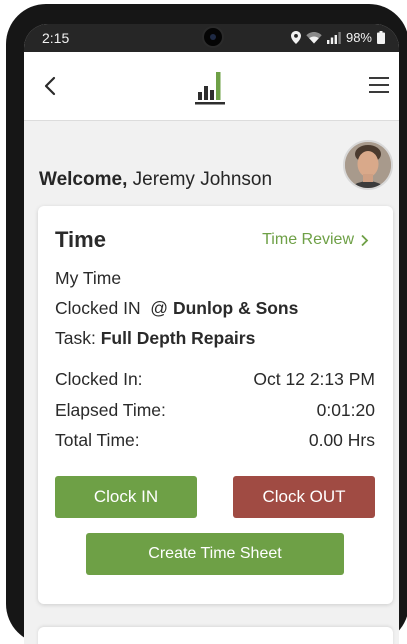 The height and width of the screenshot is (644, 407). I want to click on user-photo, so click(368, 165).